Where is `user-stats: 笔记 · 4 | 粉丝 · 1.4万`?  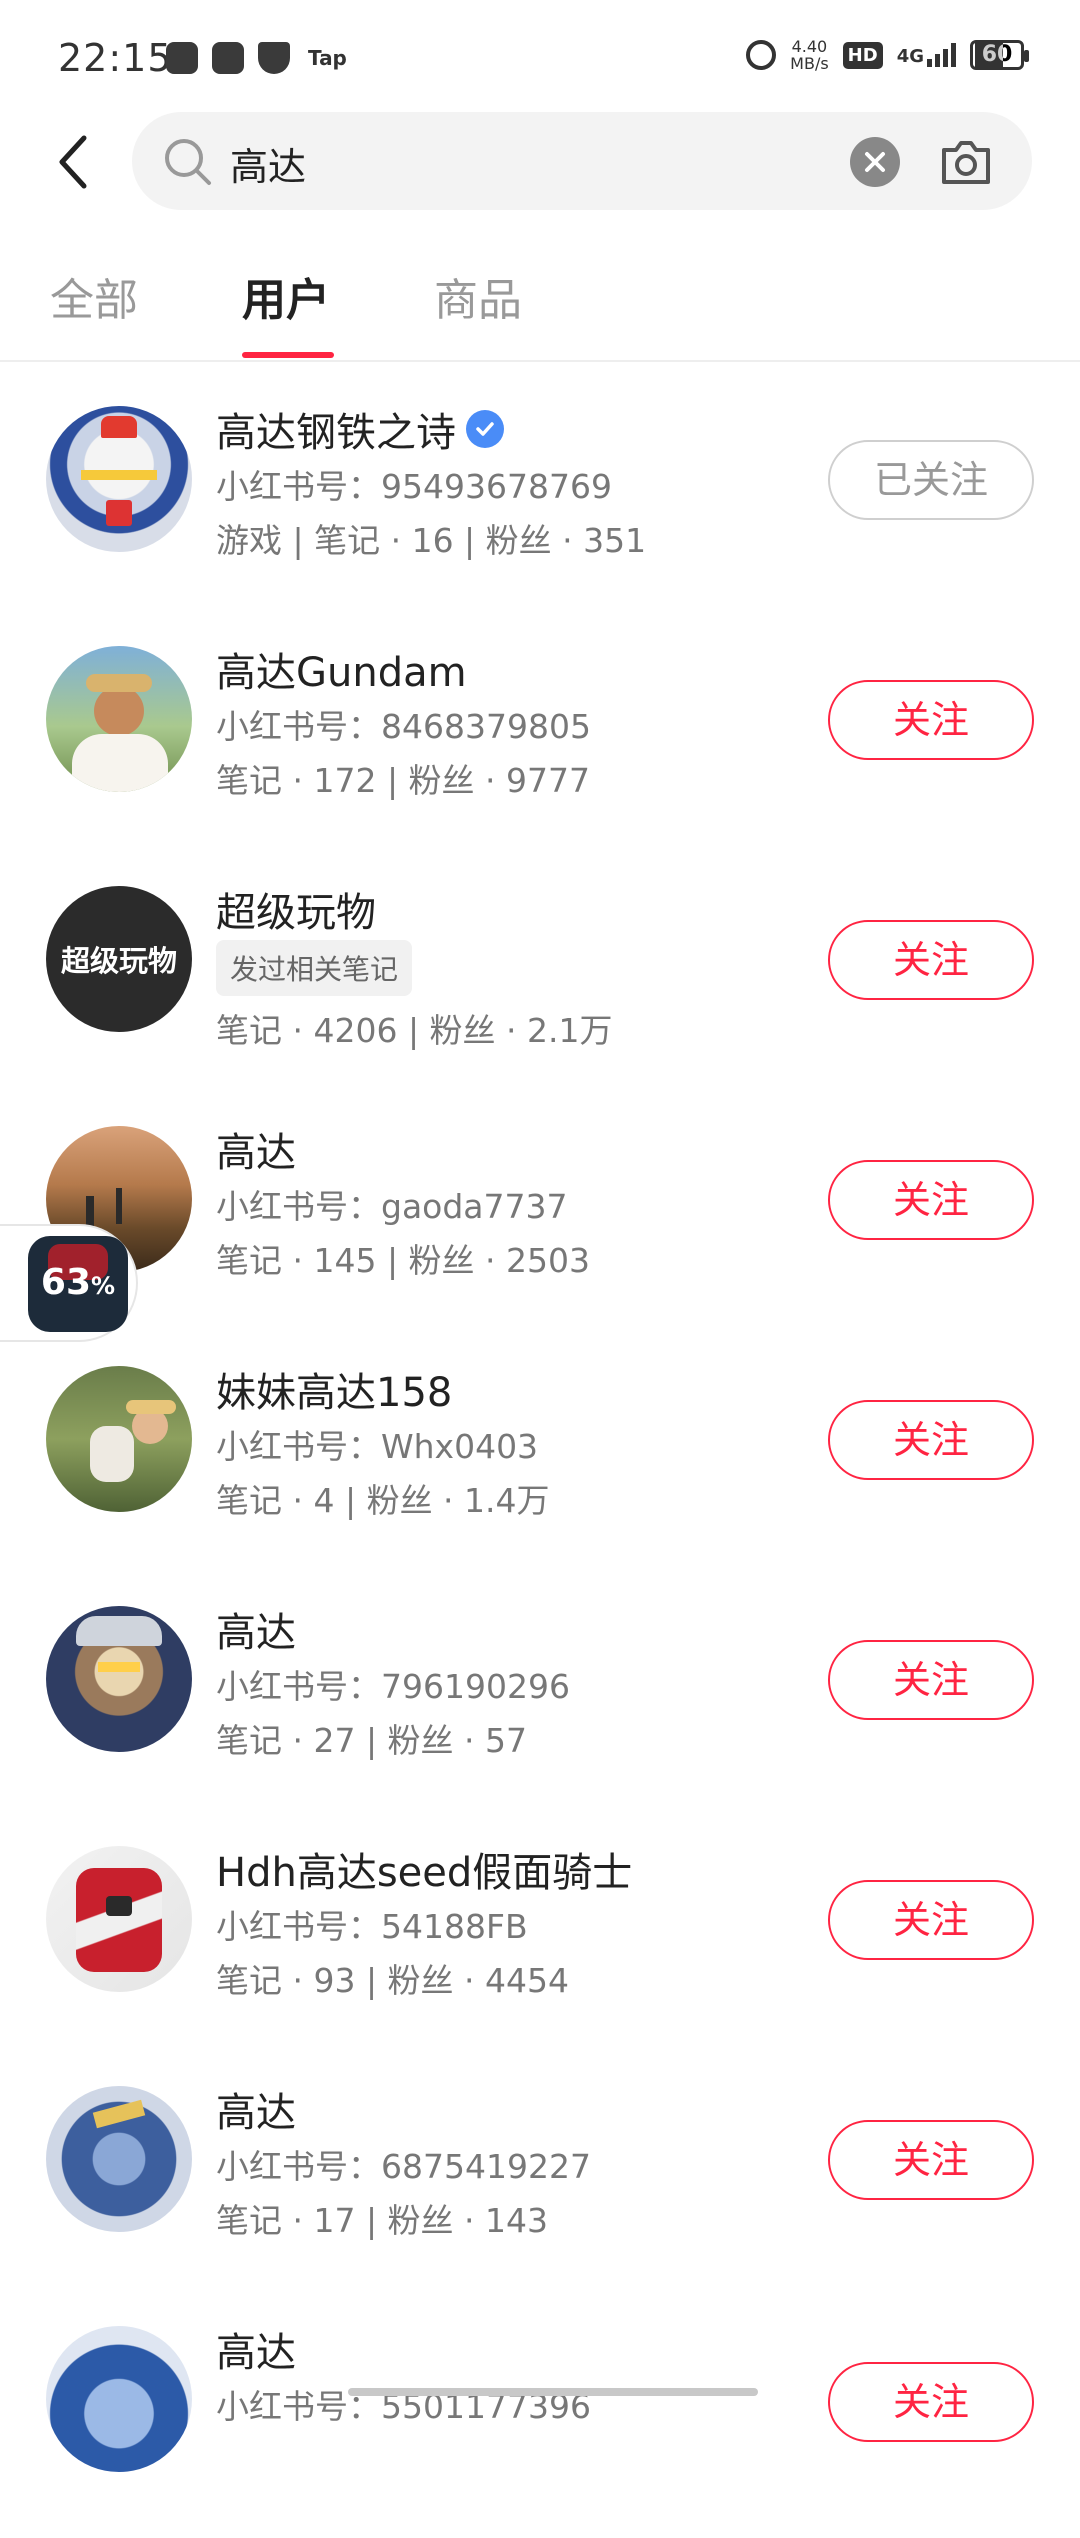 user-stats: 笔记 · 4 | 粉丝 · 1.4万 is located at coordinates (383, 1500).